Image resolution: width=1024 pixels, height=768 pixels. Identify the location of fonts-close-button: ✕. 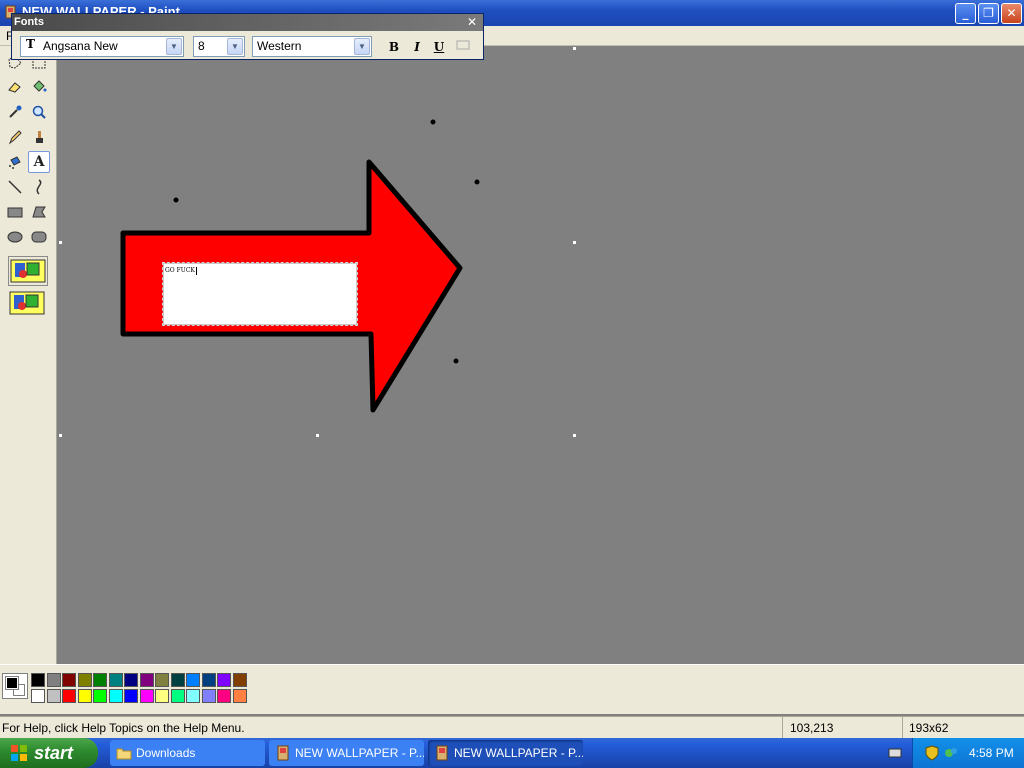
(472, 22).